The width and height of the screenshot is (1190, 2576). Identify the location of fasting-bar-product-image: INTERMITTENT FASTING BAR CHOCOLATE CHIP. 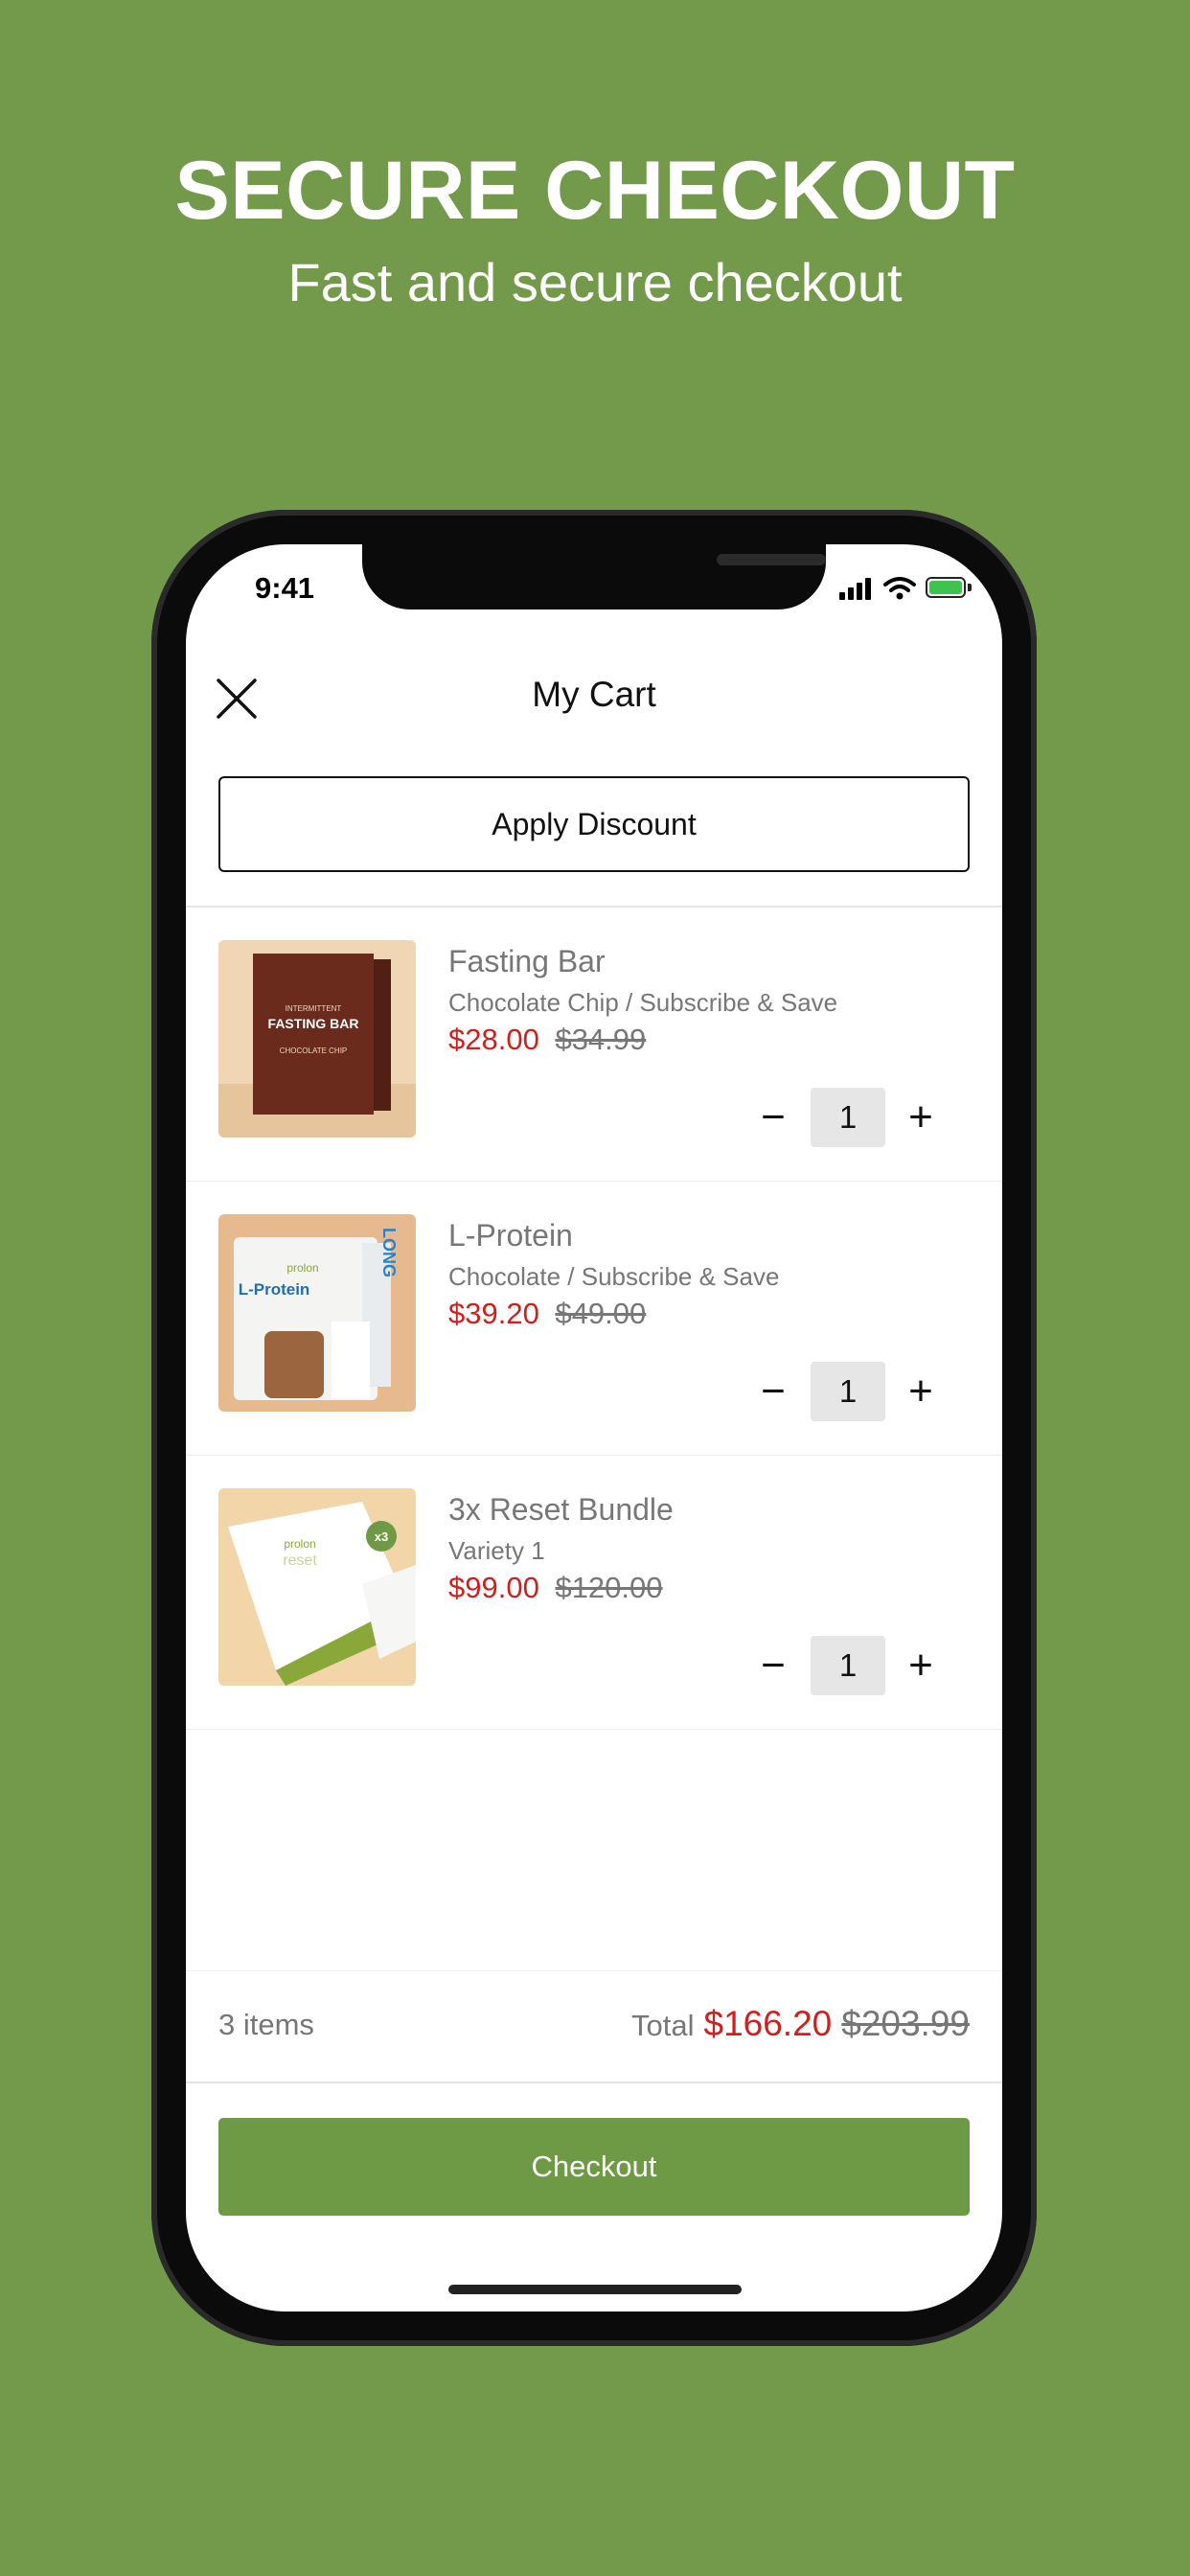
(317, 1039).